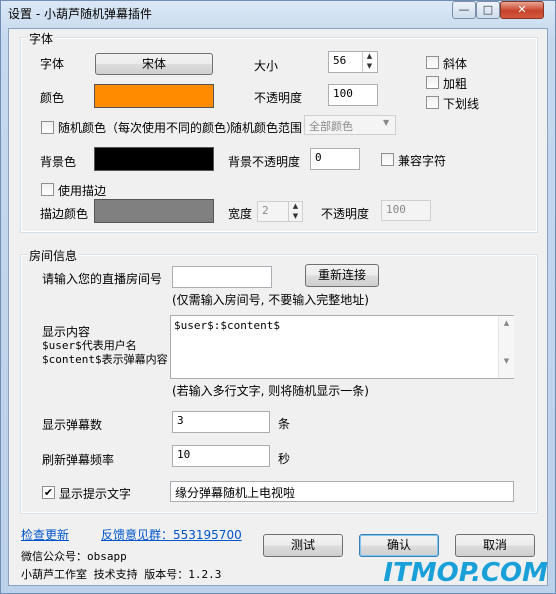  What do you see at coordinates (284, 424) in the screenshot?
I see `count-unit: 条` at bounding box center [284, 424].